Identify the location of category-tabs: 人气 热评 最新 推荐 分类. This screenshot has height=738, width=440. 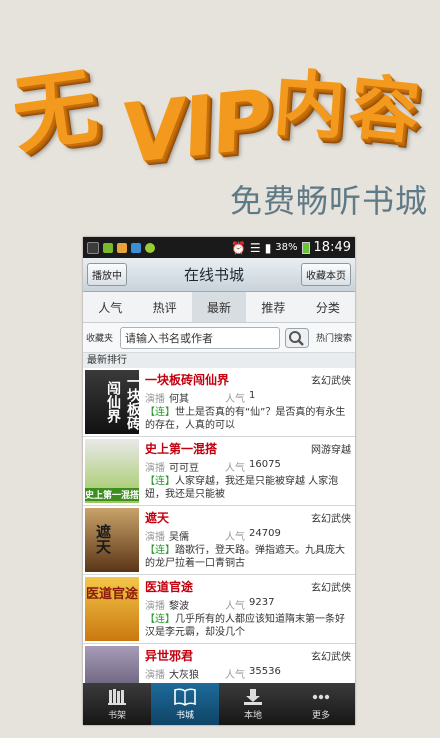
(219, 307).